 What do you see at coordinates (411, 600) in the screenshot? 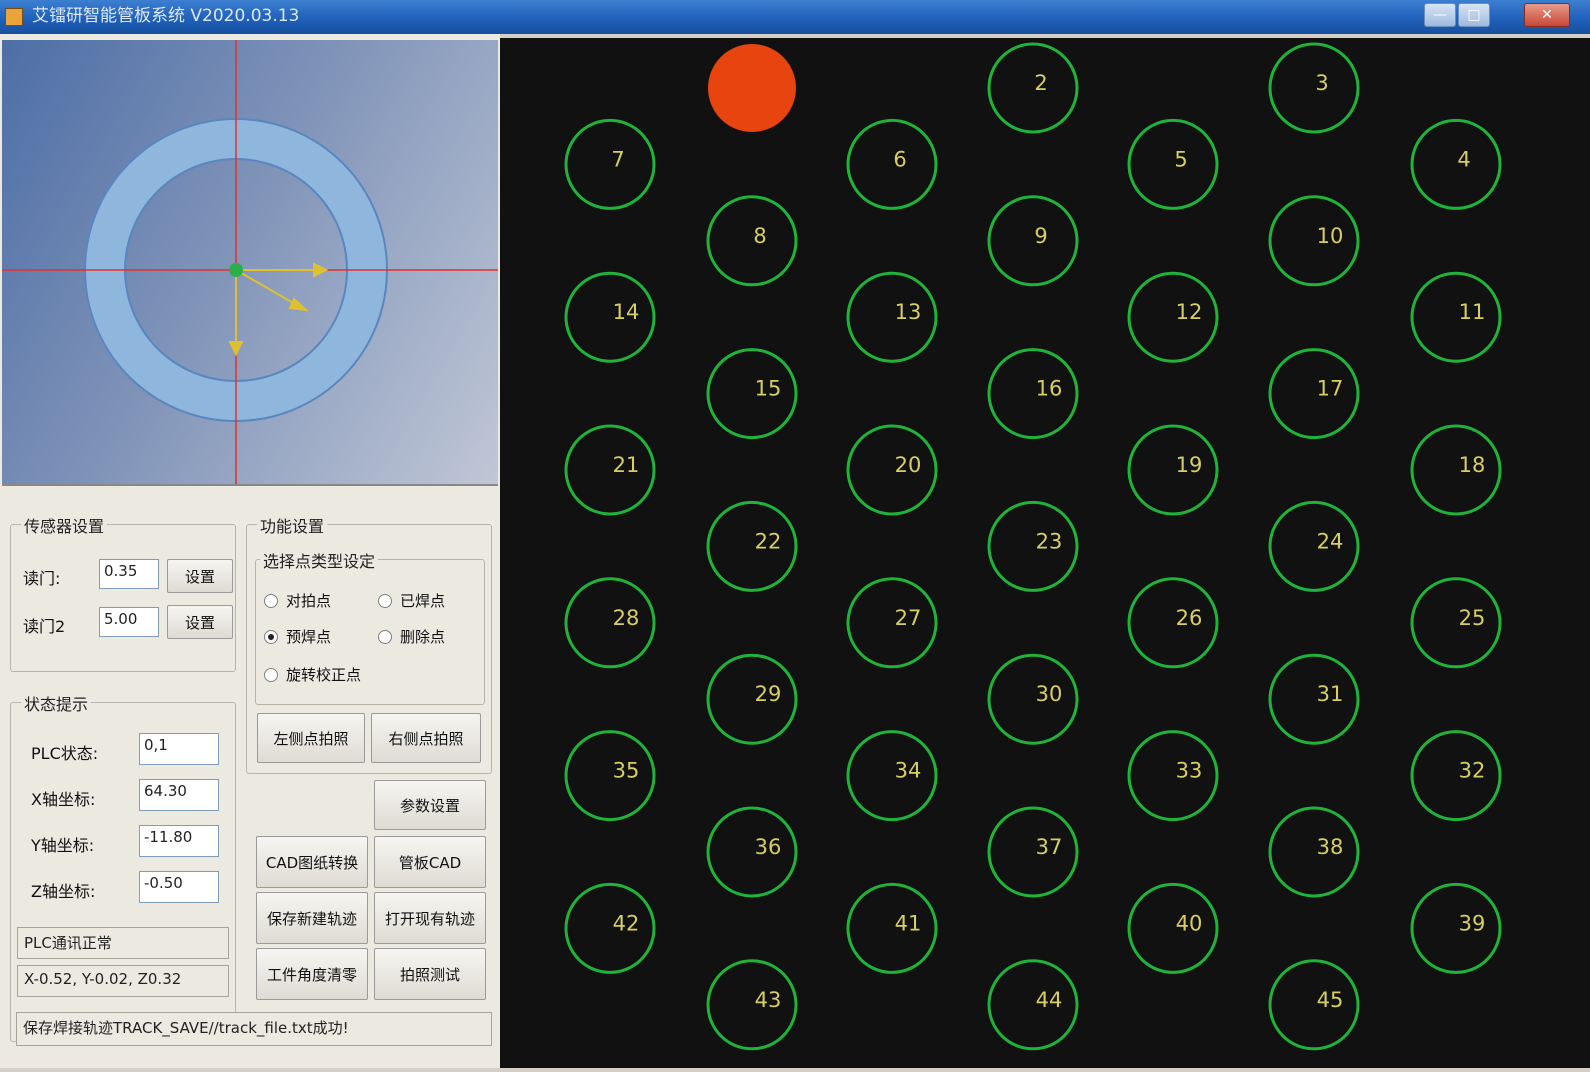
I see `radio-welded-point: 已焊点` at bounding box center [411, 600].